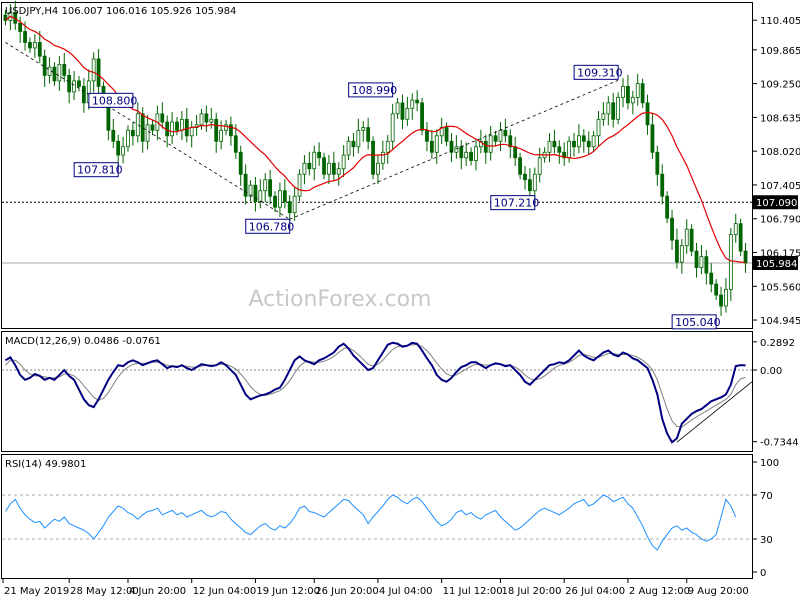  I want to click on x-tick-label: 11 Jul 12:00, so click(473, 591).